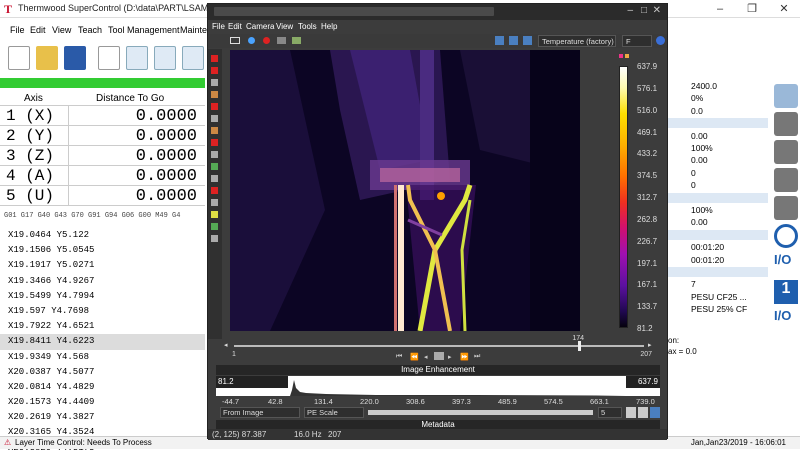 The height and width of the screenshot is (456, 800). Describe the element at coordinates (643, 412) in the screenshot. I see `lock-icon` at that location.